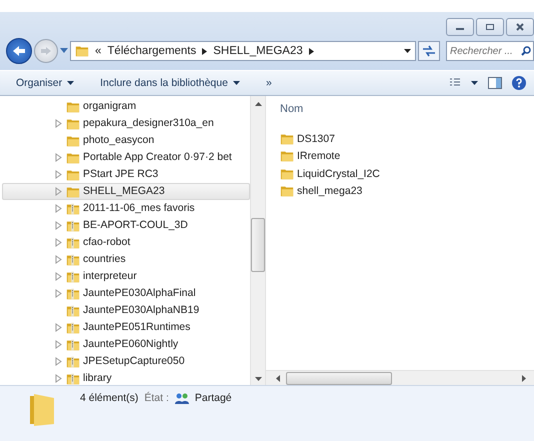 The height and width of the screenshot is (441, 534). I want to click on file-name: IRremote, so click(318, 156).